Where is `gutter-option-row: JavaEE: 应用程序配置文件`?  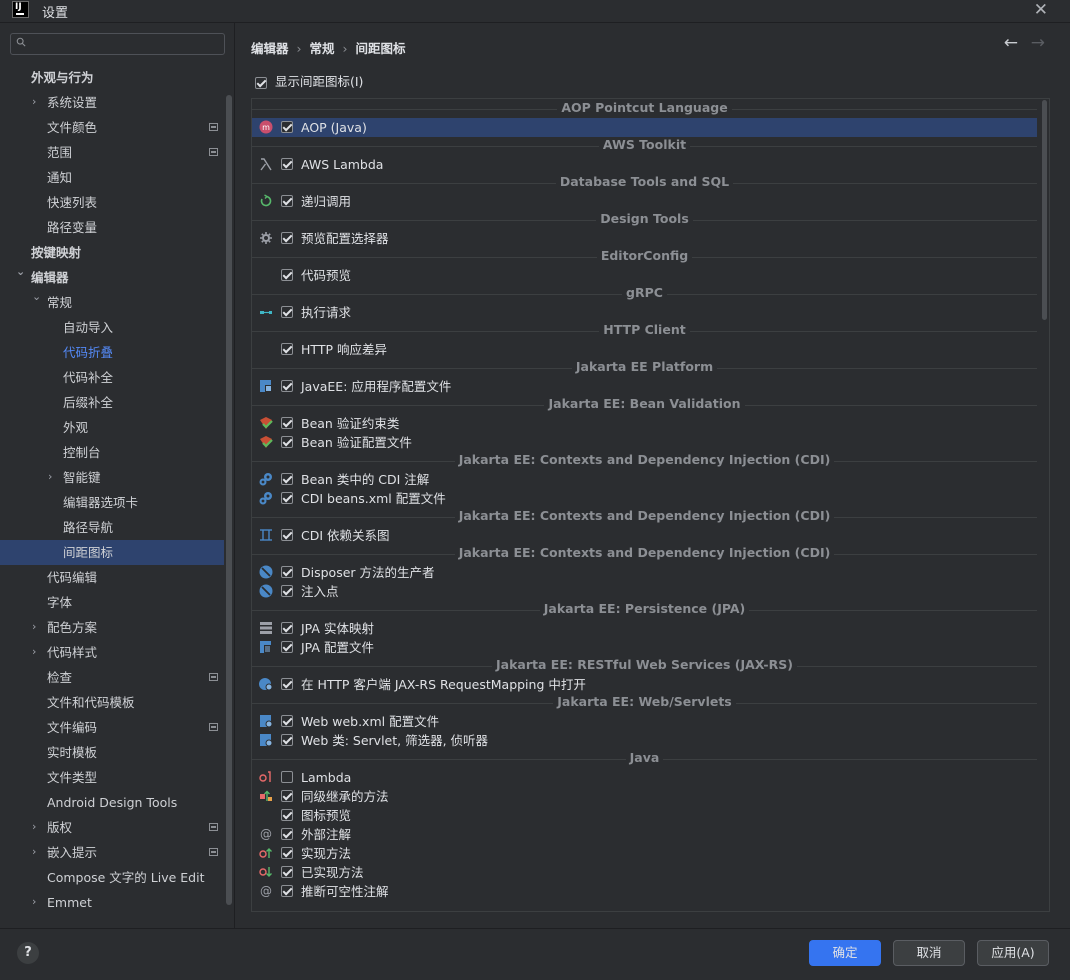
gutter-option-row: JavaEE: 应用程序配置文件 is located at coordinates (644, 386).